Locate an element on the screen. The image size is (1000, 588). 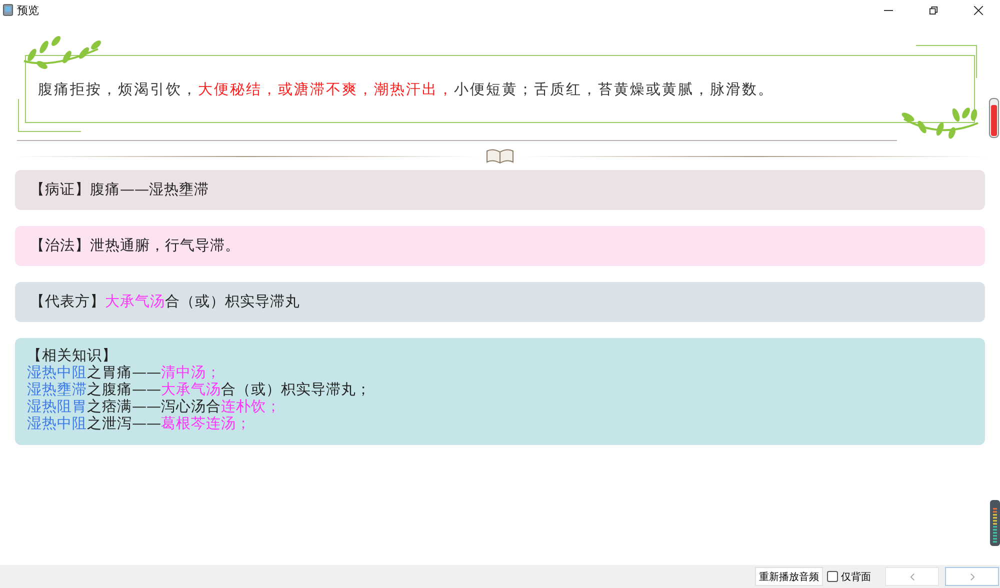
close-icon is located at coordinates (978, 10).